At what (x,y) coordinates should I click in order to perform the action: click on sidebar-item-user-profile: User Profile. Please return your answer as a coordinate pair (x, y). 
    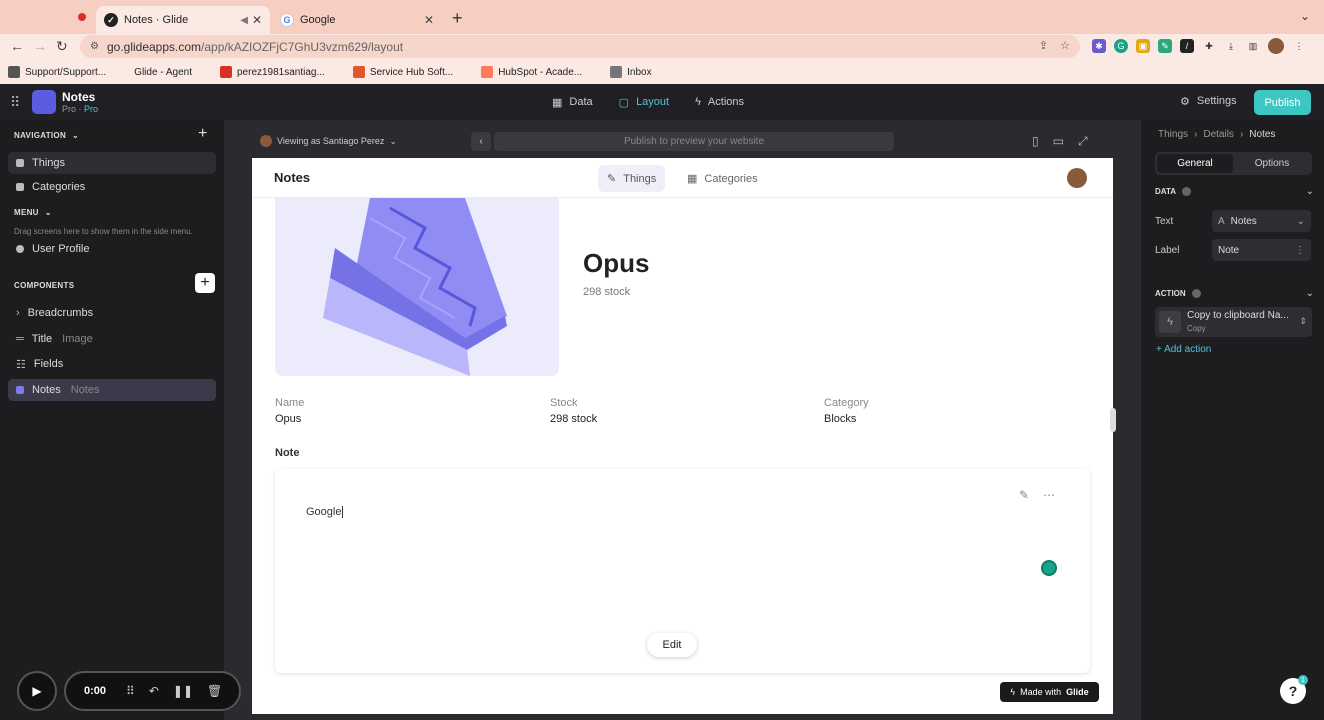
    Looking at the image, I should click on (112, 249).